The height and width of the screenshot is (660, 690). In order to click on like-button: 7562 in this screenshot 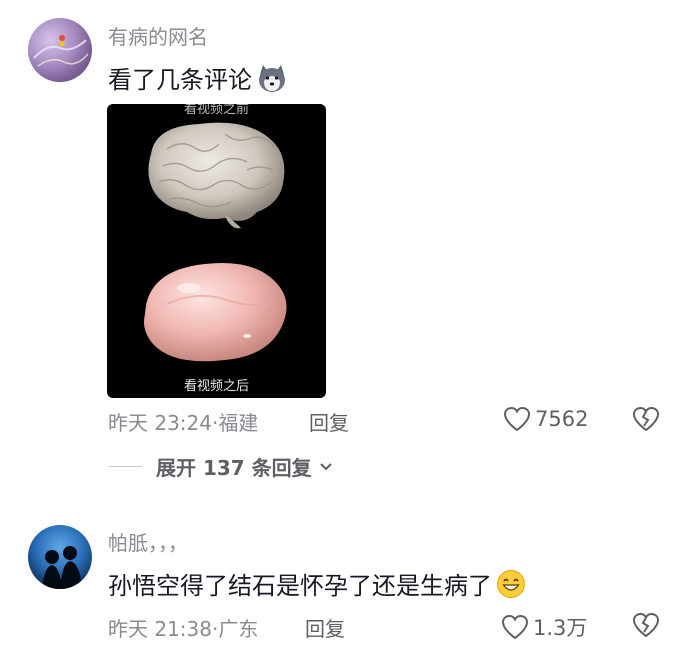, I will do `click(545, 419)`.